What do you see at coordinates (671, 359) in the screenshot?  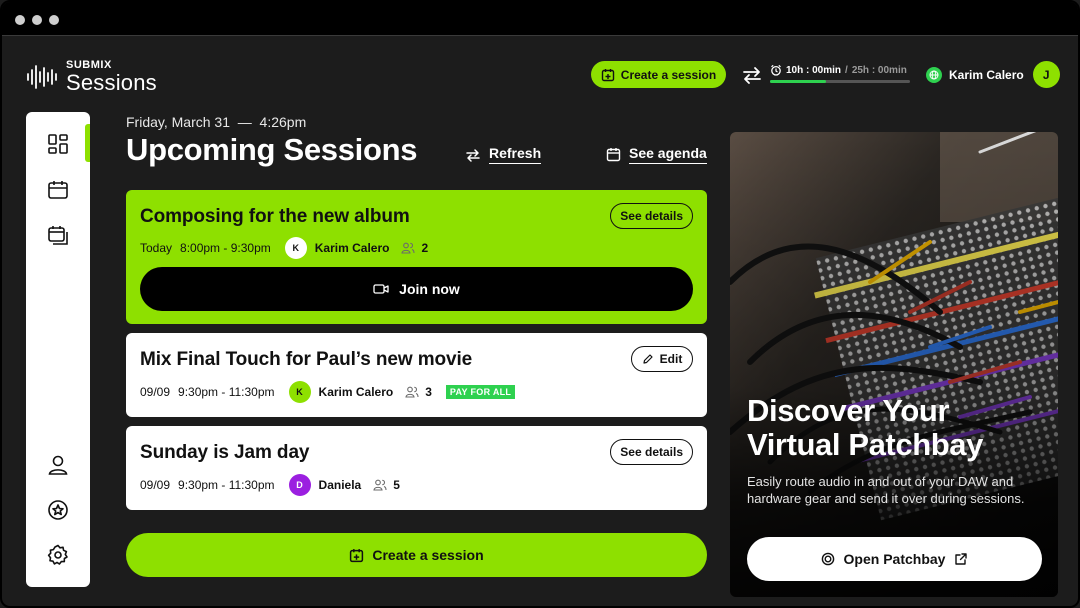 I see `edit-label: Edit` at bounding box center [671, 359].